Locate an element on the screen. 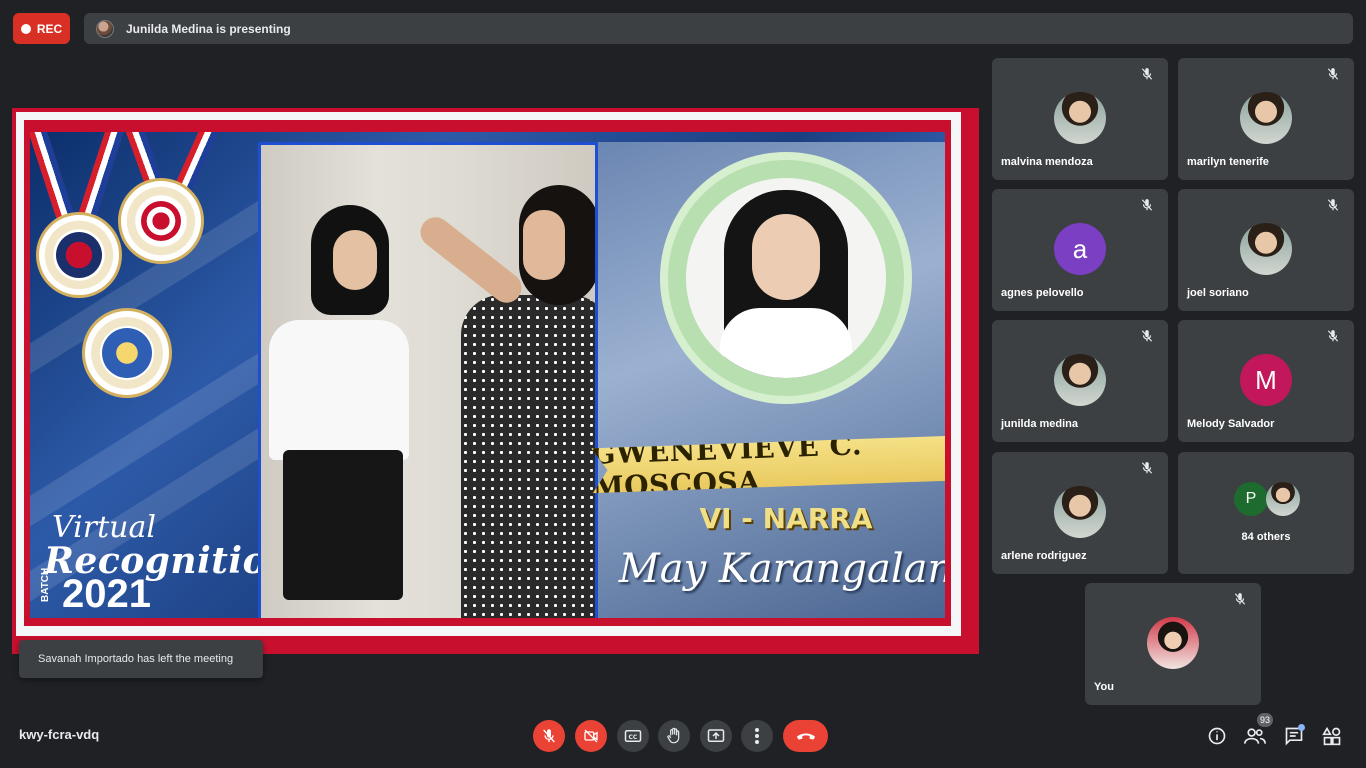 This screenshot has width=1366, height=768. participant-tile: M Melody Salvador is located at coordinates (1266, 381).